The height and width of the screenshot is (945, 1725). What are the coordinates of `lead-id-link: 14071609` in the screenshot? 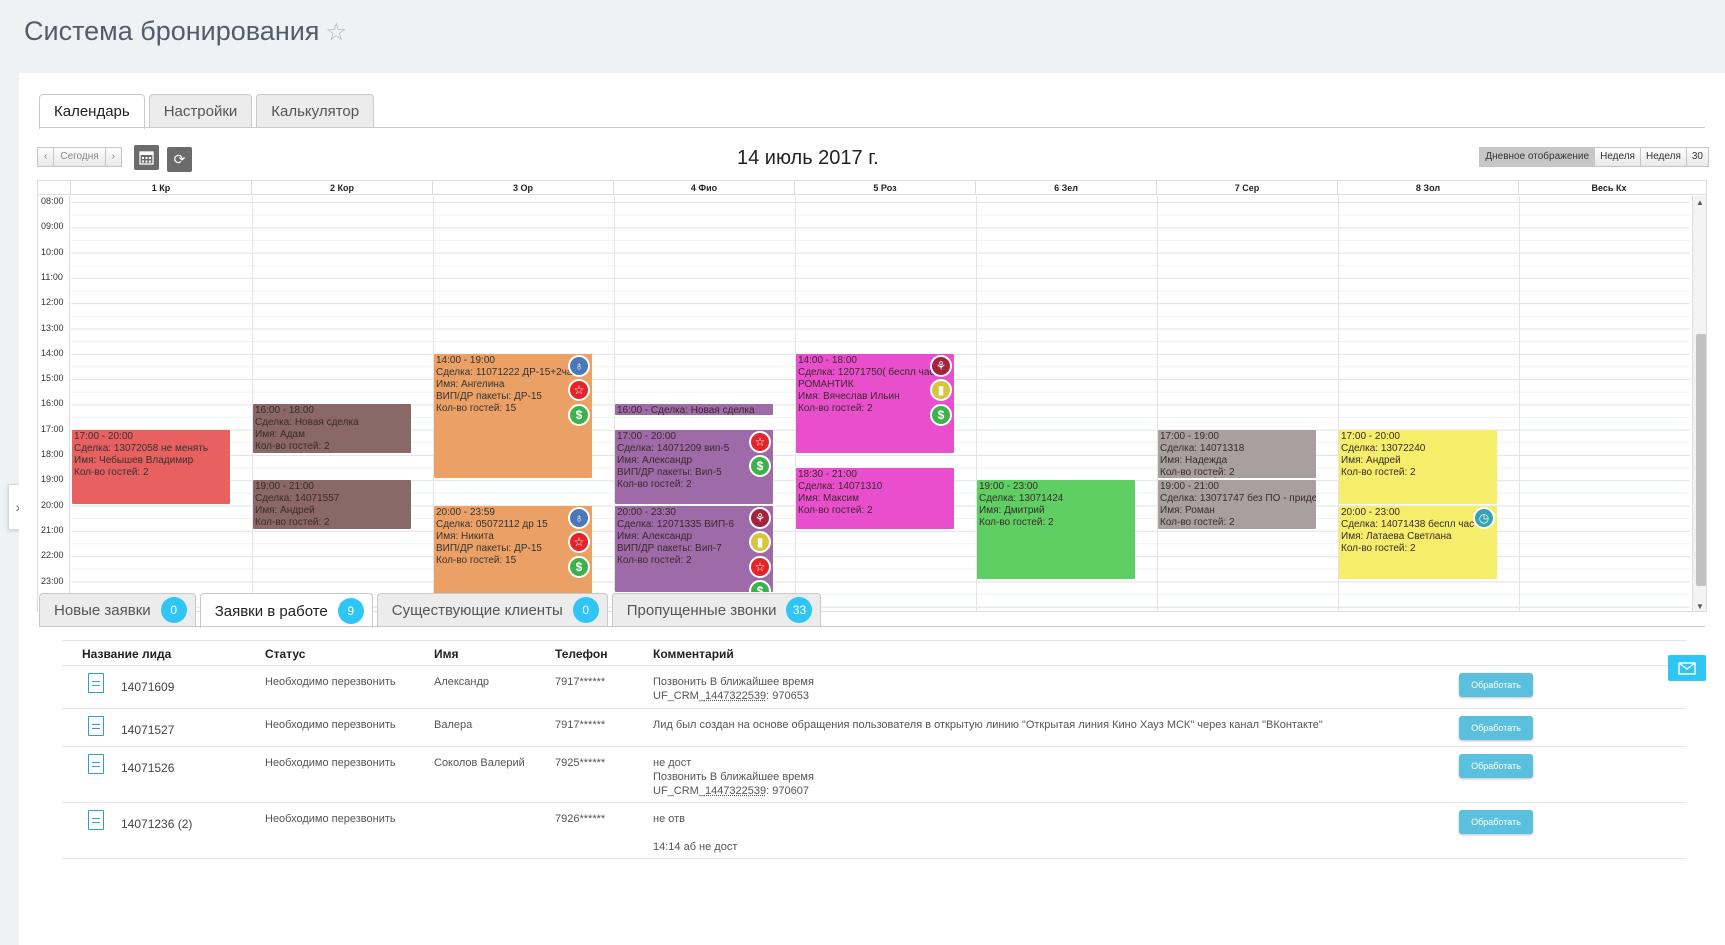 It's located at (147, 687).